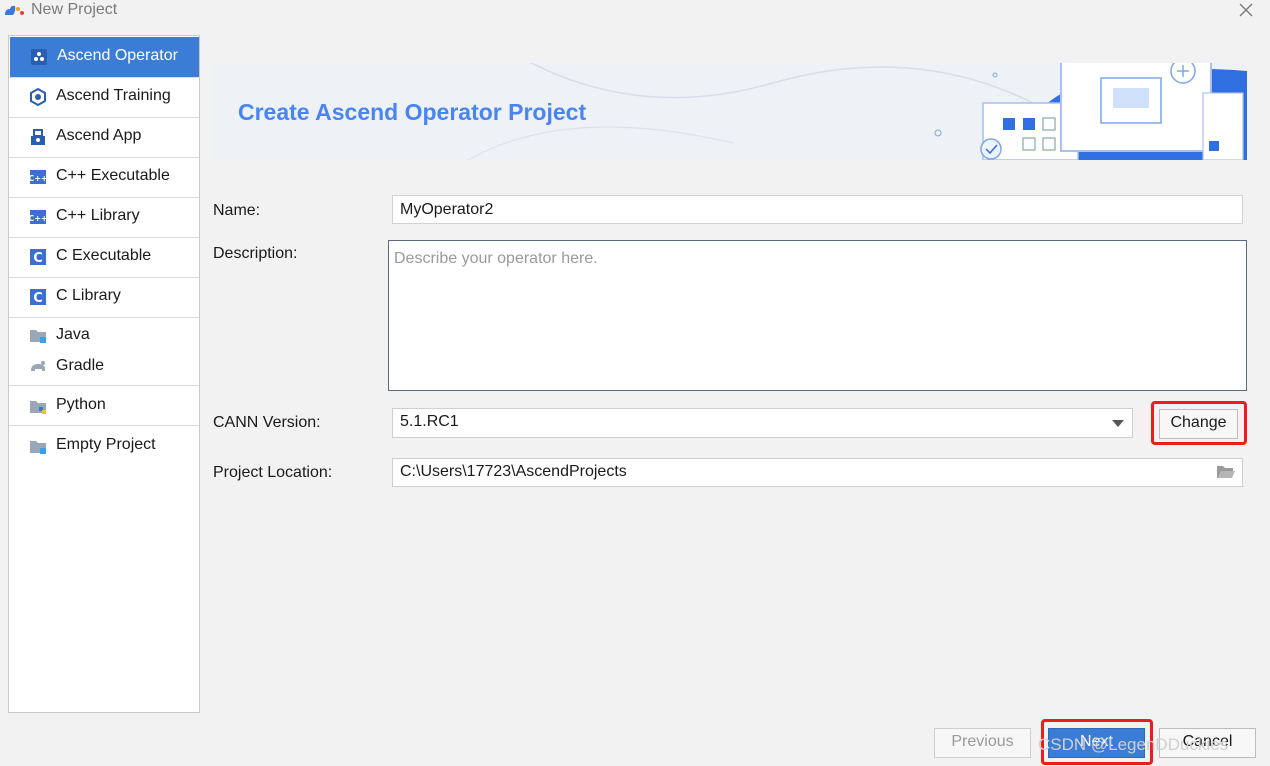 Image resolution: width=1270 pixels, height=766 pixels. Describe the element at coordinates (513, 471) in the screenshot. I see `project-location-value: C:\Users\17723\AscendProjects` at that location.